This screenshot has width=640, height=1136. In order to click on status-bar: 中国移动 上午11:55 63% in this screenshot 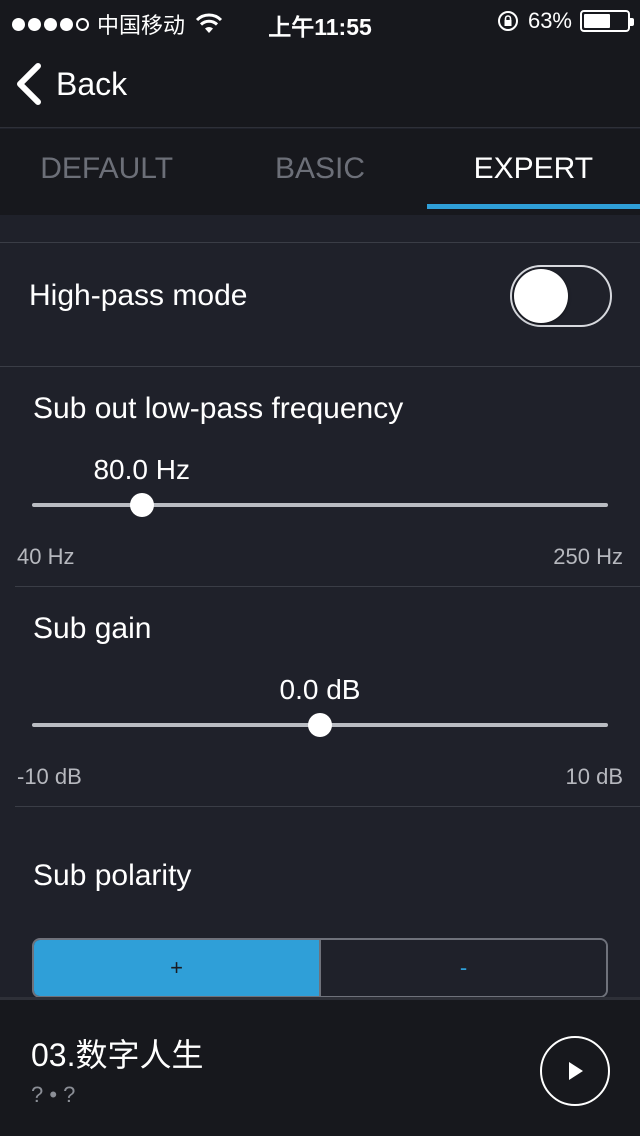, I will do `click(320, 21)`.